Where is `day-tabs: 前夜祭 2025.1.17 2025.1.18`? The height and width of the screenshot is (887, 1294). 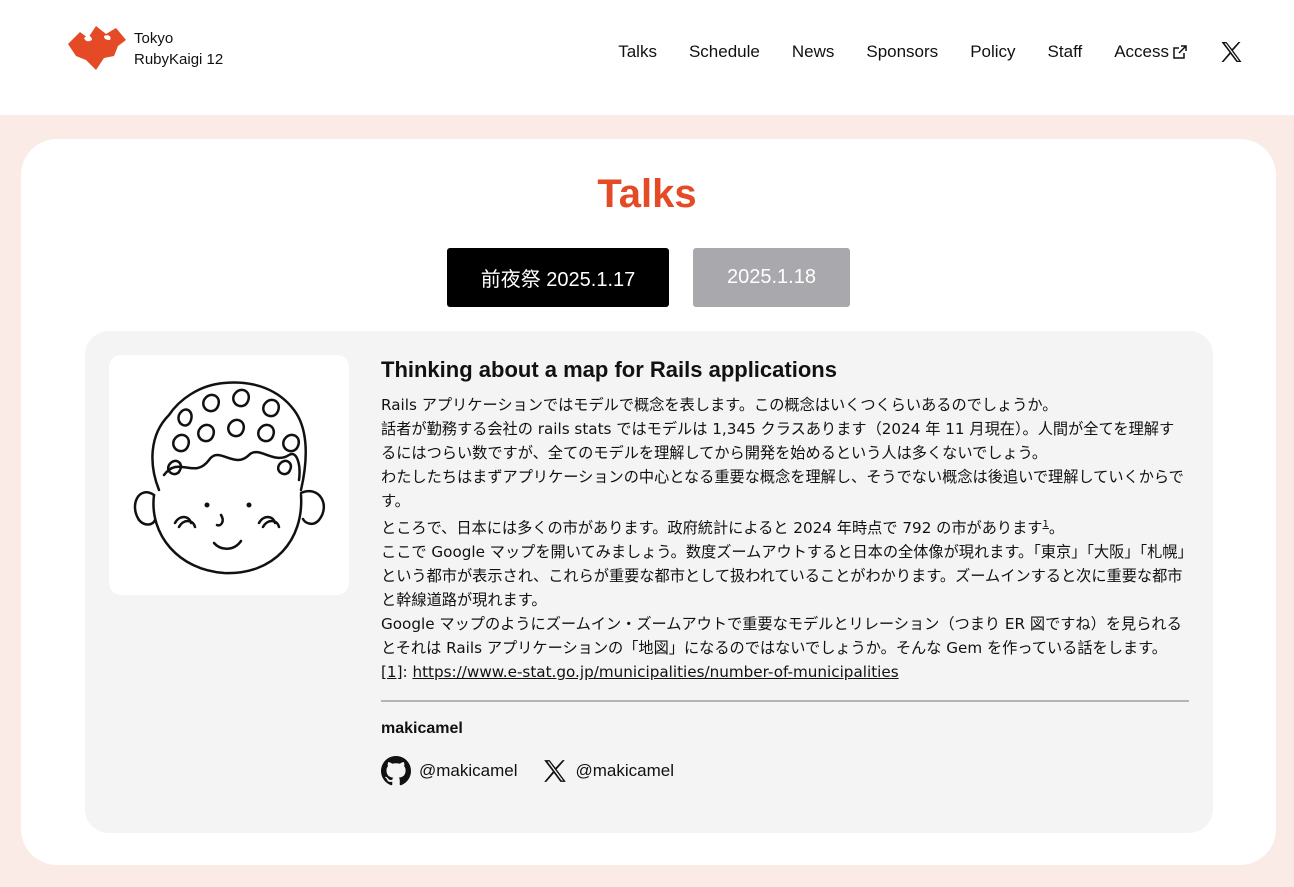
day-tabs: 前夜祭 2025.1.17 2025.1.18 is located at coordinates (648, 277).